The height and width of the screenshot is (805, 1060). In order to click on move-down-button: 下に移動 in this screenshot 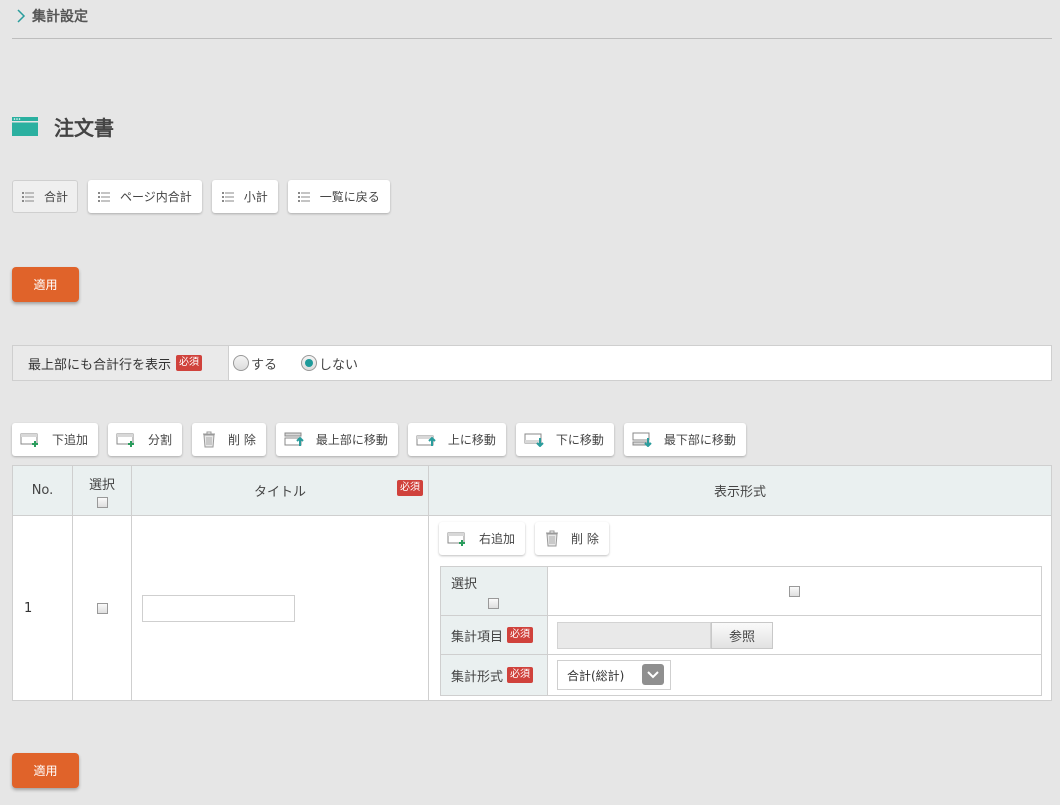, I will do `click(564, 439)`.